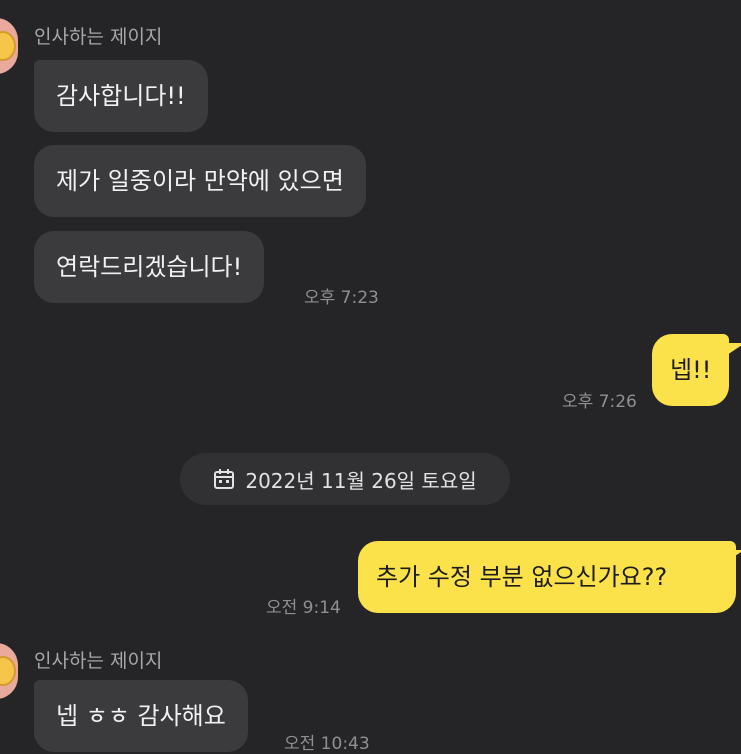 The height and width of the screenshot is (754, 741). What do you see at coordinates (341, 298) in the screenshot?
I see `message-timestamp: 오후 7:23` at bounding box center [341, 298].